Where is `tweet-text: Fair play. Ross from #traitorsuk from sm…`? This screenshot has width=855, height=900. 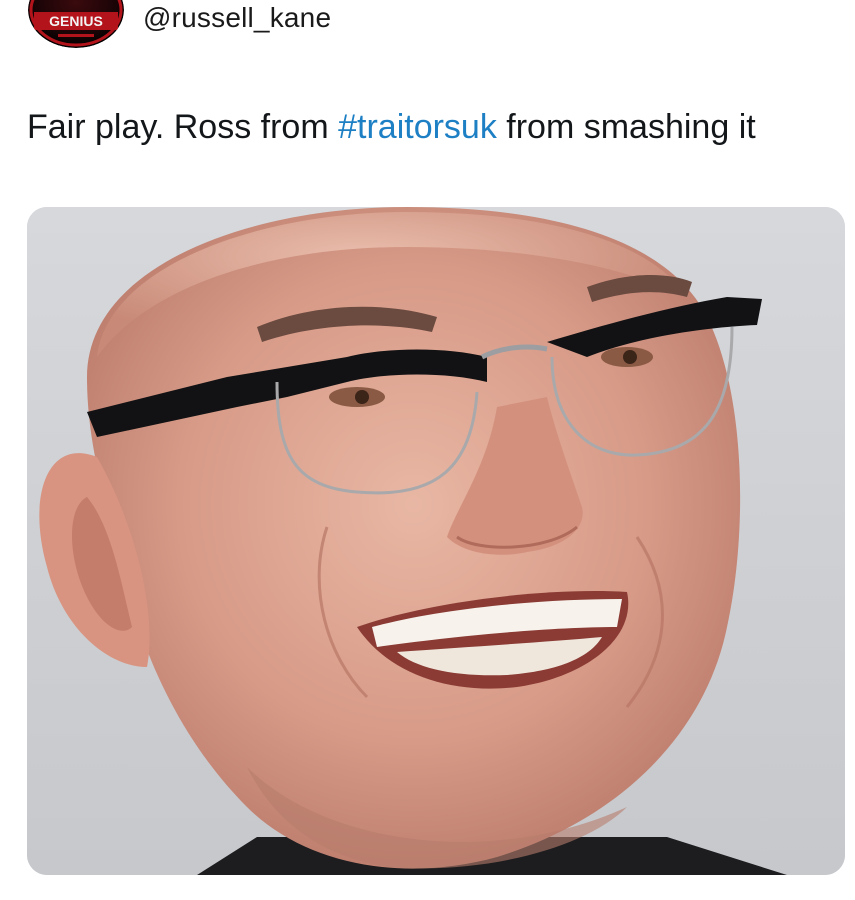
tweet-text: Fair play. Ross from #traitorsuk from sm… is located at coordinates (391, 127).